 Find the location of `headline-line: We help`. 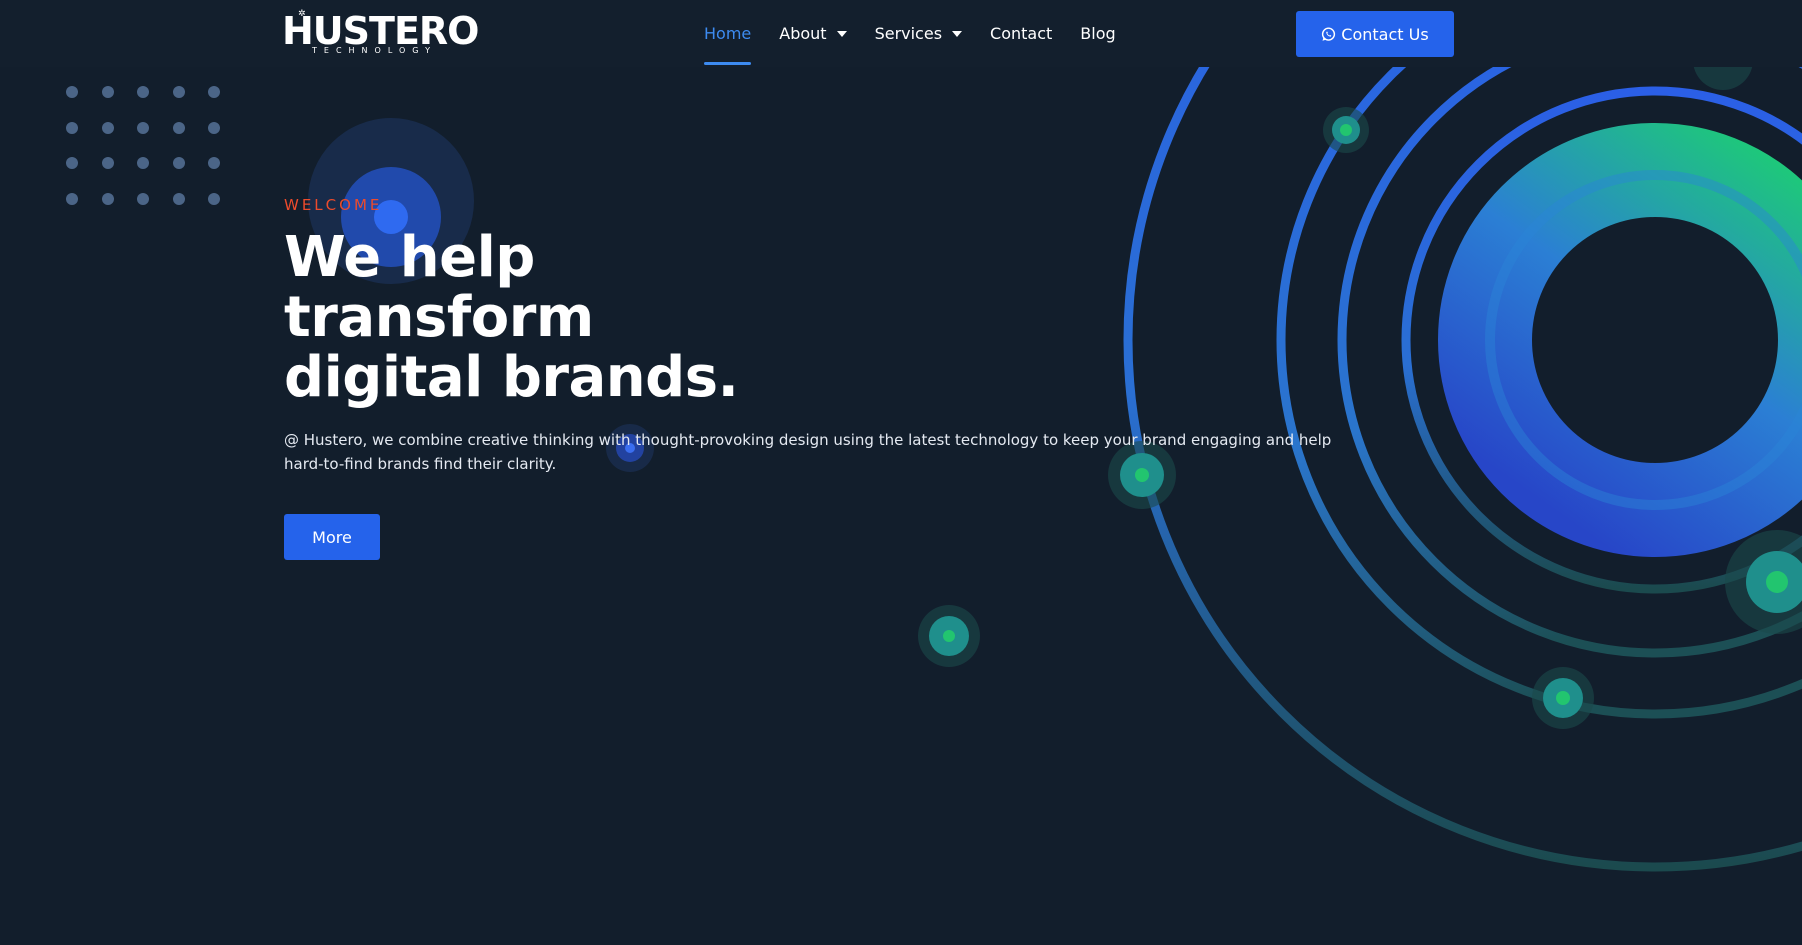

headline-line: We help is located at coordinates (409, 257).